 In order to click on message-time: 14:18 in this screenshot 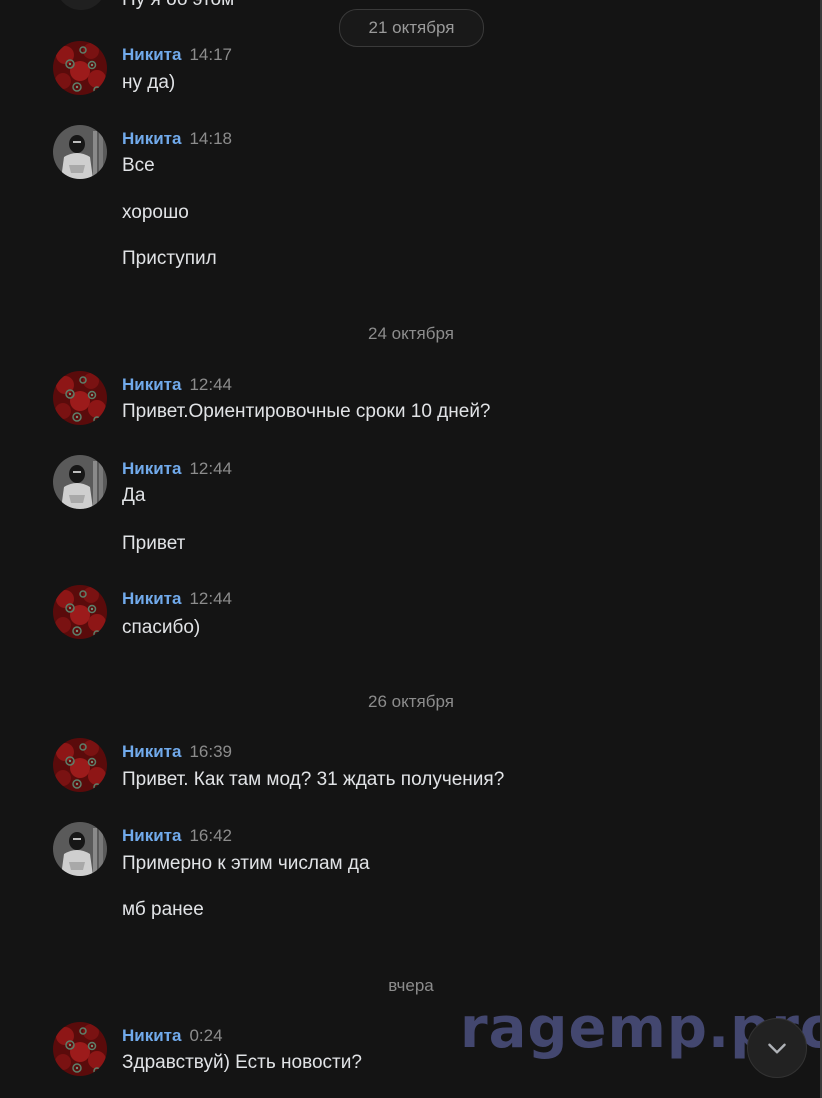, I will do `click(210, 138)`.